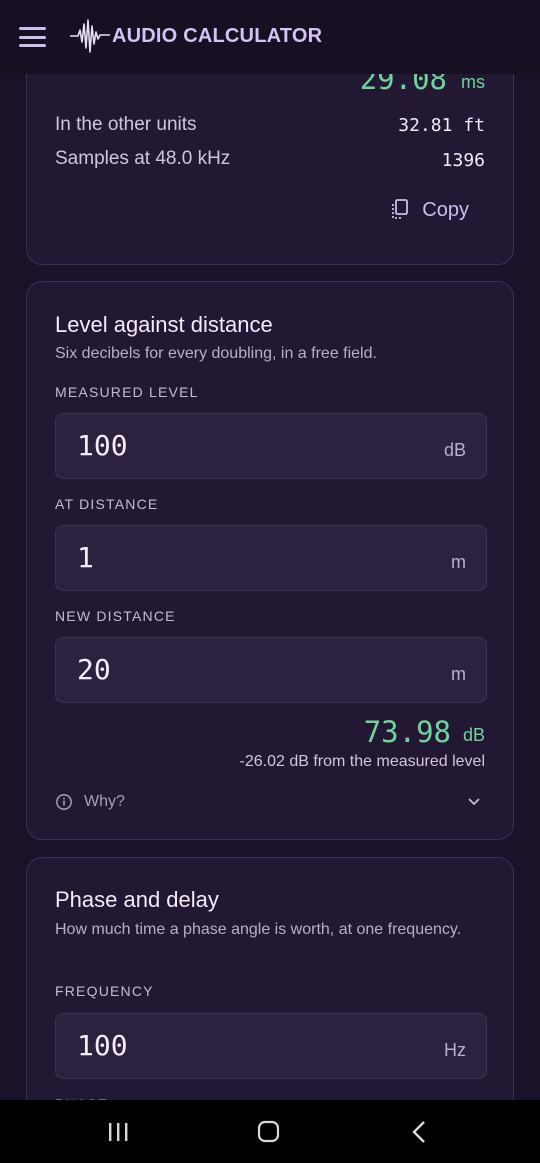 The image size is (540, 1163). What do you see at coordinates (455, 1050) in the screenshot?
I see `frequency-unit: Hz` at bounding box center [455, 1050].